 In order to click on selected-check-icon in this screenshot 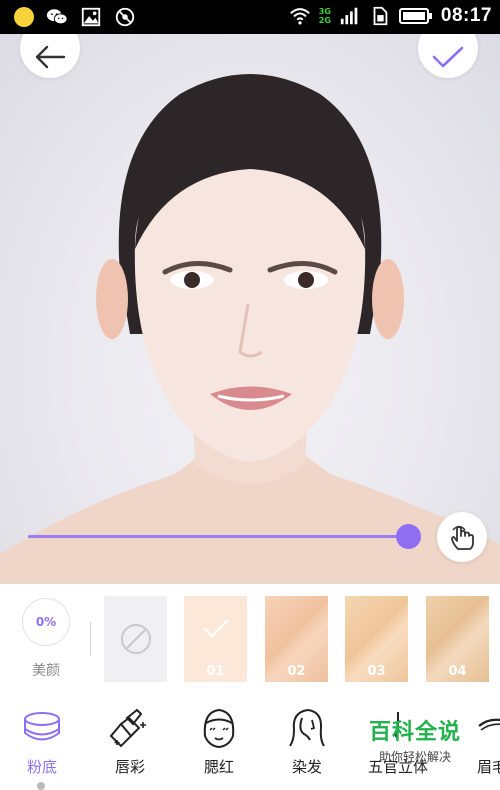, I will do `click(216, 628)`.